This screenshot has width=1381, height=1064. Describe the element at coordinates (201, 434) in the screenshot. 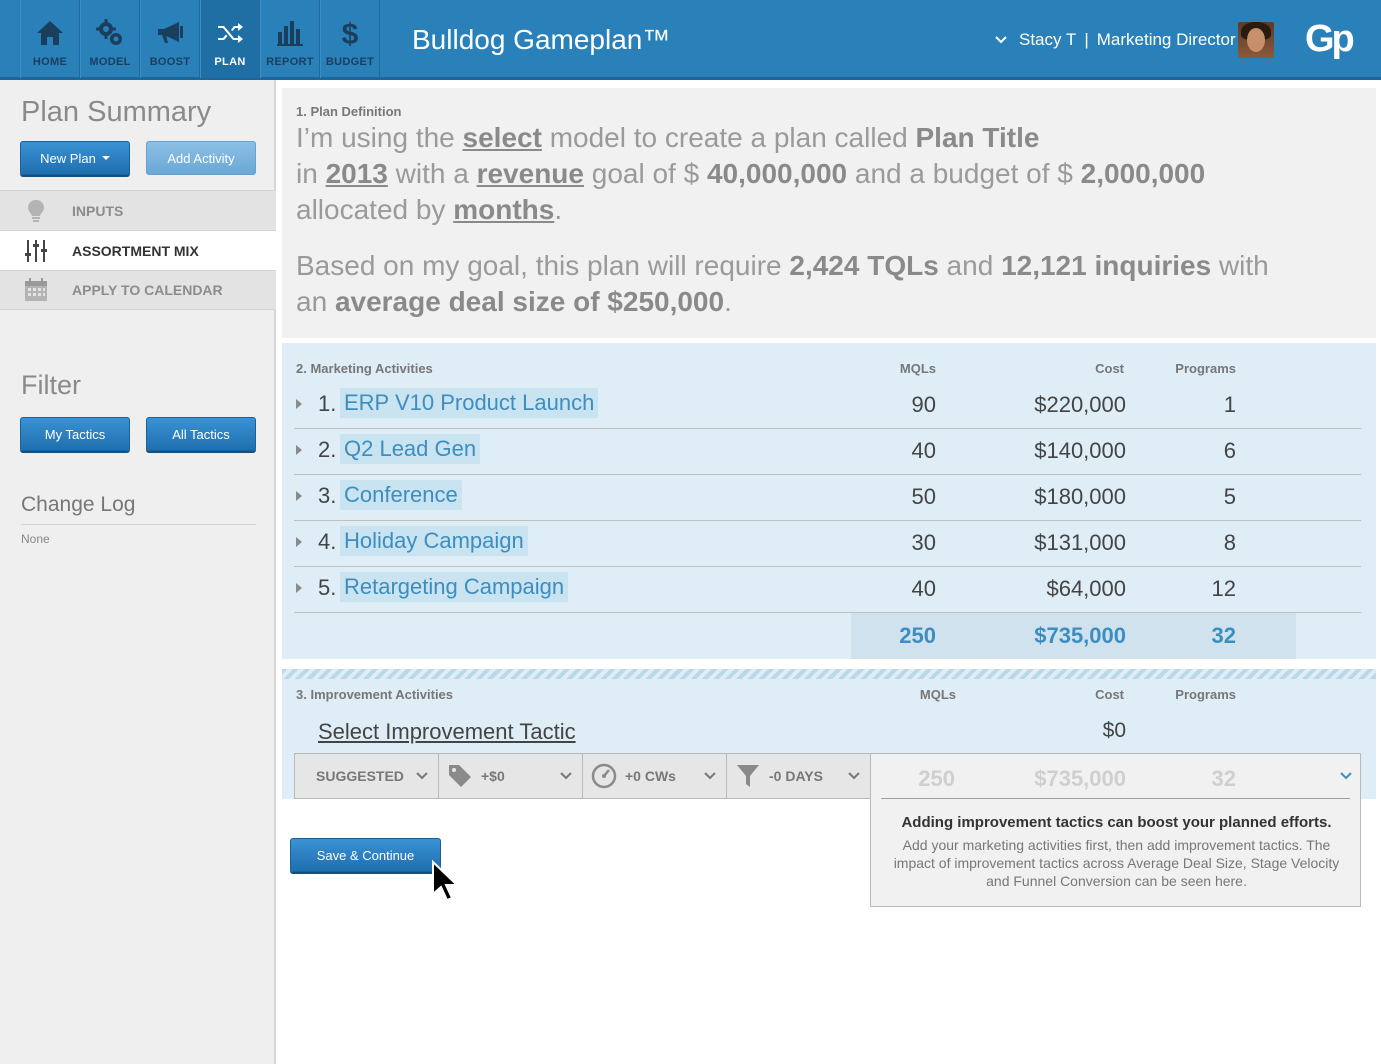

I see `all-tactics-button: All Tactics` at that location.